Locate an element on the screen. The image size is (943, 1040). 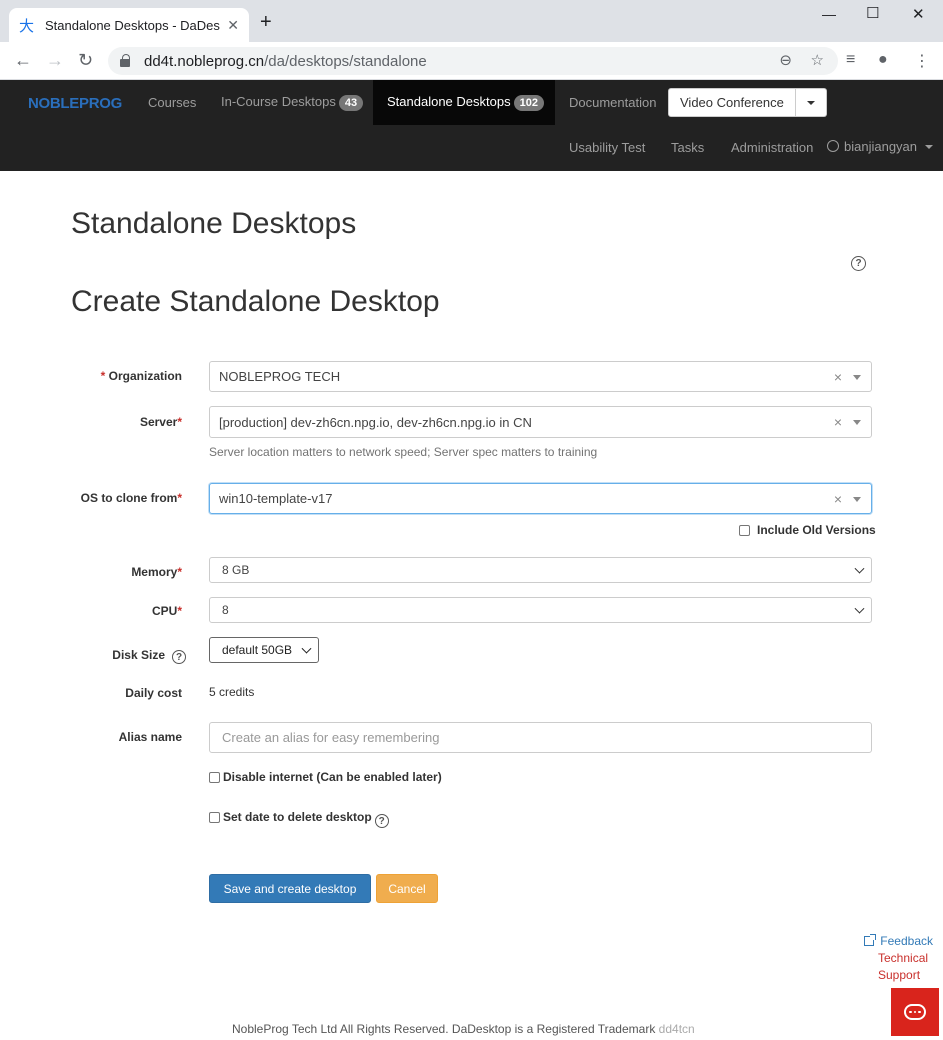
feedback-label: Feedback is located at coordinates (906, 941).